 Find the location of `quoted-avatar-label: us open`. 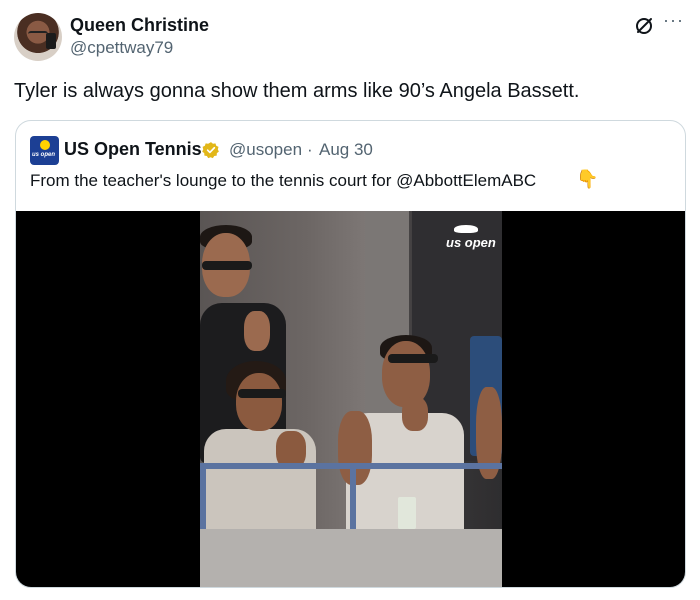

quoted-avatar-label: us open is located at coordinates (44, 155).